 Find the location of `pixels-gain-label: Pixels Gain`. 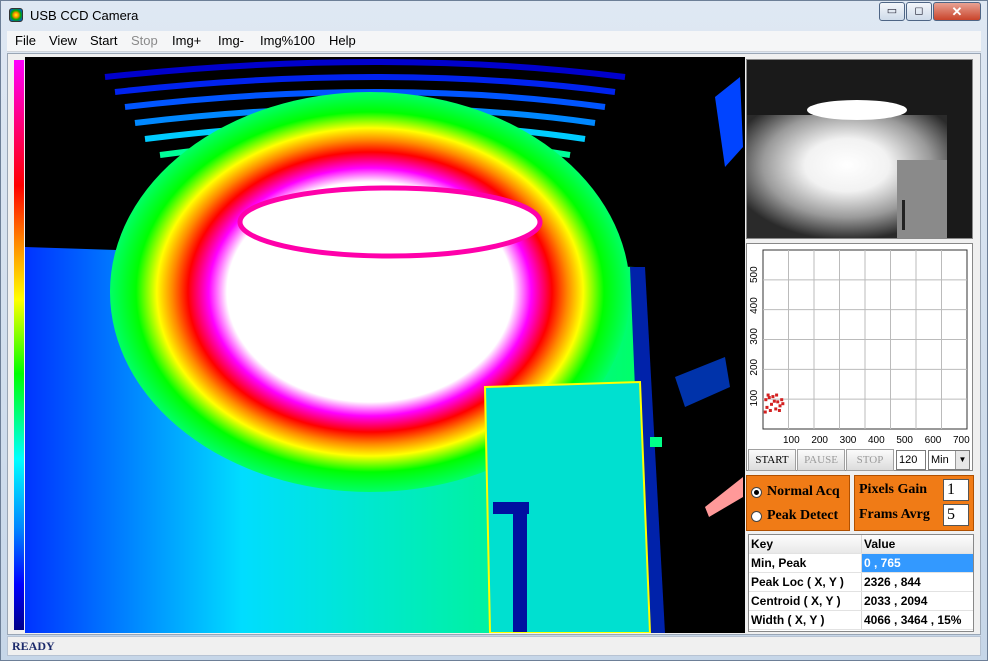

pixels-gain-label: Pixels Gain is located at coordinates (893, 489).